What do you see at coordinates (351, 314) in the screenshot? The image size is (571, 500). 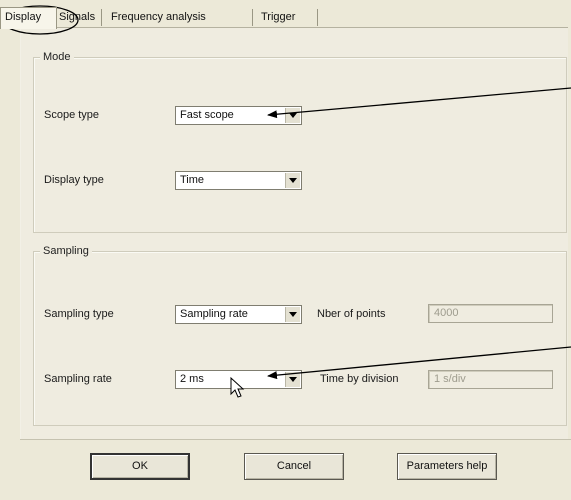 I see `nber-of-points-label: Nber of points` at bounding box center [351, 314].